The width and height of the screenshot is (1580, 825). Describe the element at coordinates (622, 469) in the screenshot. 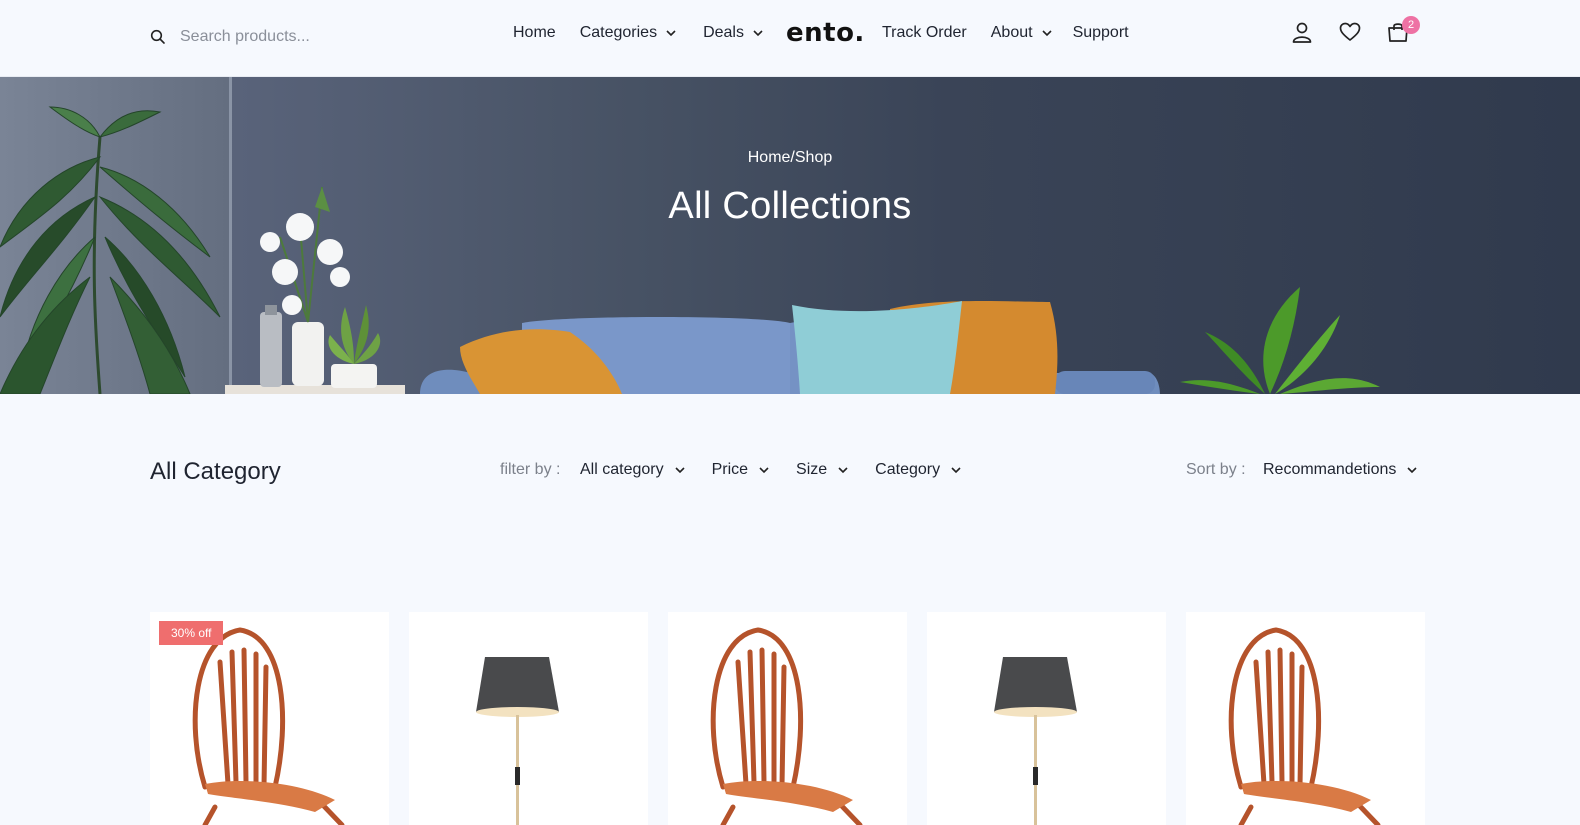

I see `filter-all-category-label: All category` at that location.